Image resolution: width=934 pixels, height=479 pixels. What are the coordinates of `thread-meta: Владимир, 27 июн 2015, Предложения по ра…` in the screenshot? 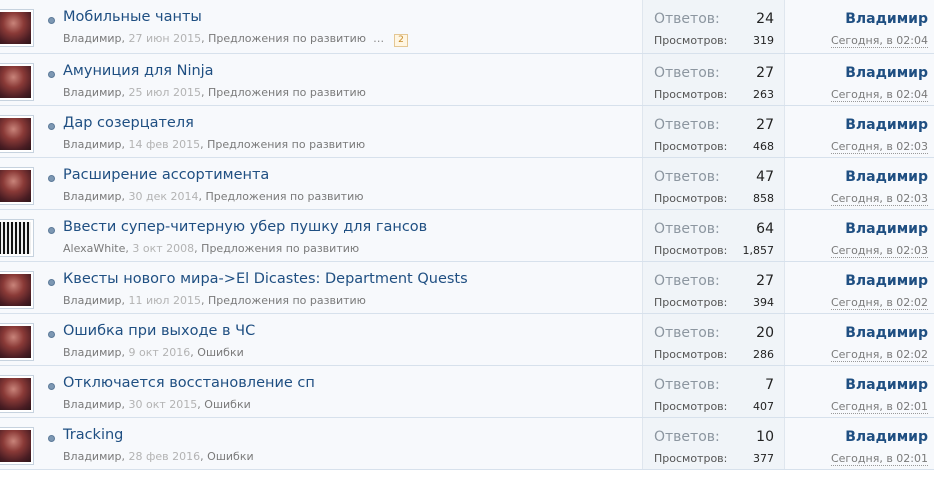 It's located at (235, 39).